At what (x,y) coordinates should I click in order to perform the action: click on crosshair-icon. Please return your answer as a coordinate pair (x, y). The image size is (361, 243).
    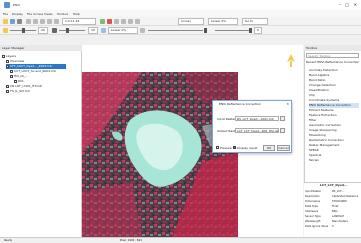
    Looking at the image, I should click on (130, 21).